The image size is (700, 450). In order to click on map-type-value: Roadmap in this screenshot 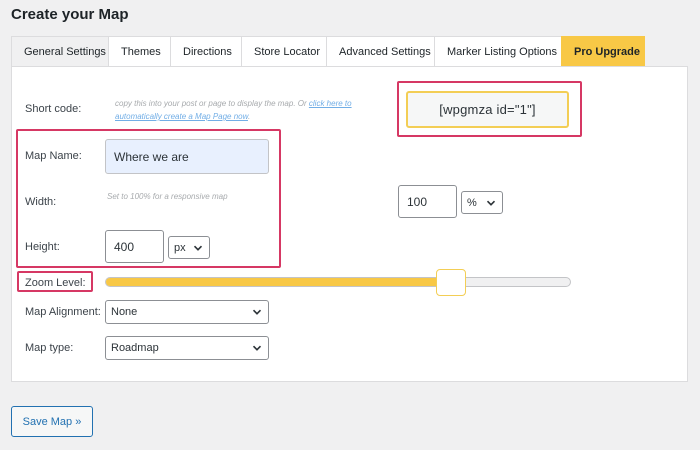, I will do `click(135, 348)`.